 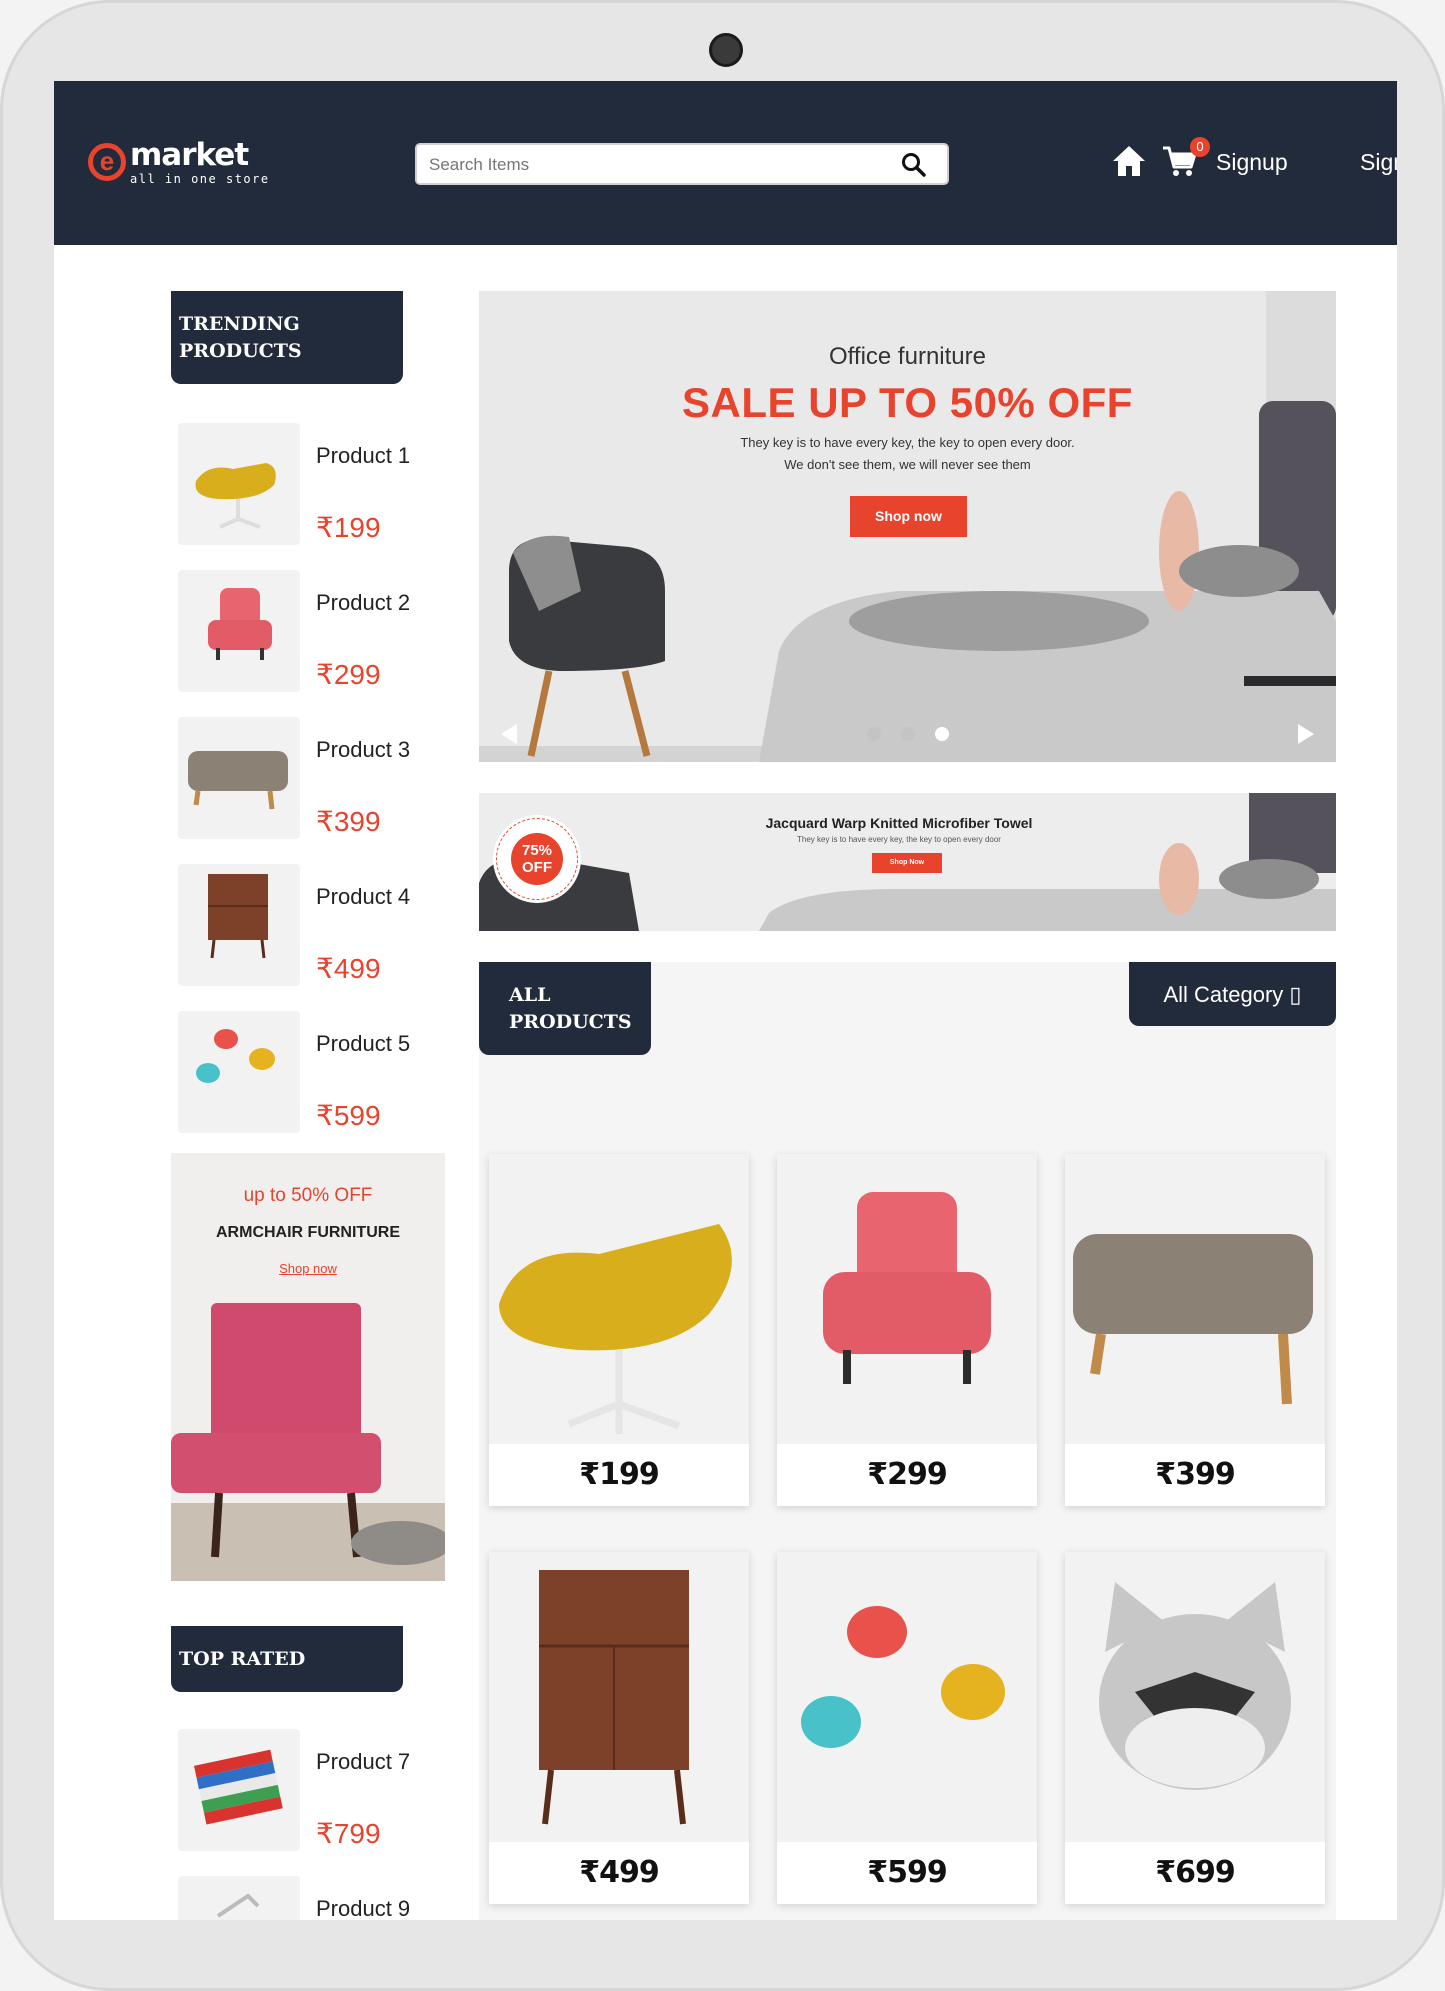 I want to click on product-name: Product 4, so click(x=363, y=896).